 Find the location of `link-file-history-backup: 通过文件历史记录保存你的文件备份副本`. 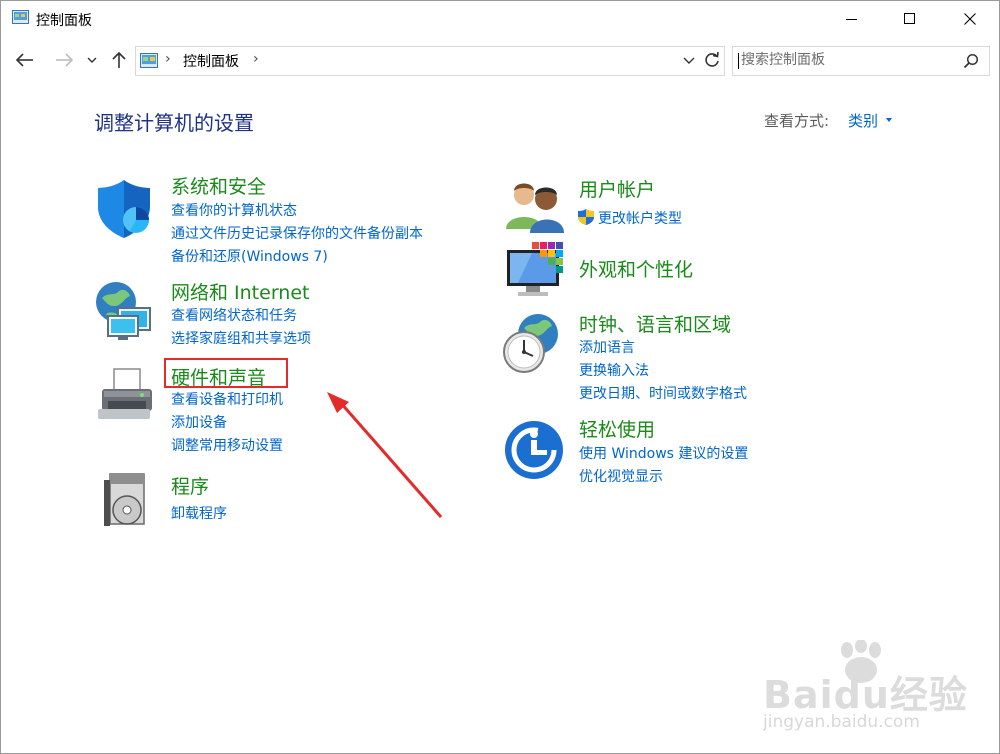

link-file-history-backup: 通过文件历史记录保存你的文件备份副本 is located at coordinates (297, 233).